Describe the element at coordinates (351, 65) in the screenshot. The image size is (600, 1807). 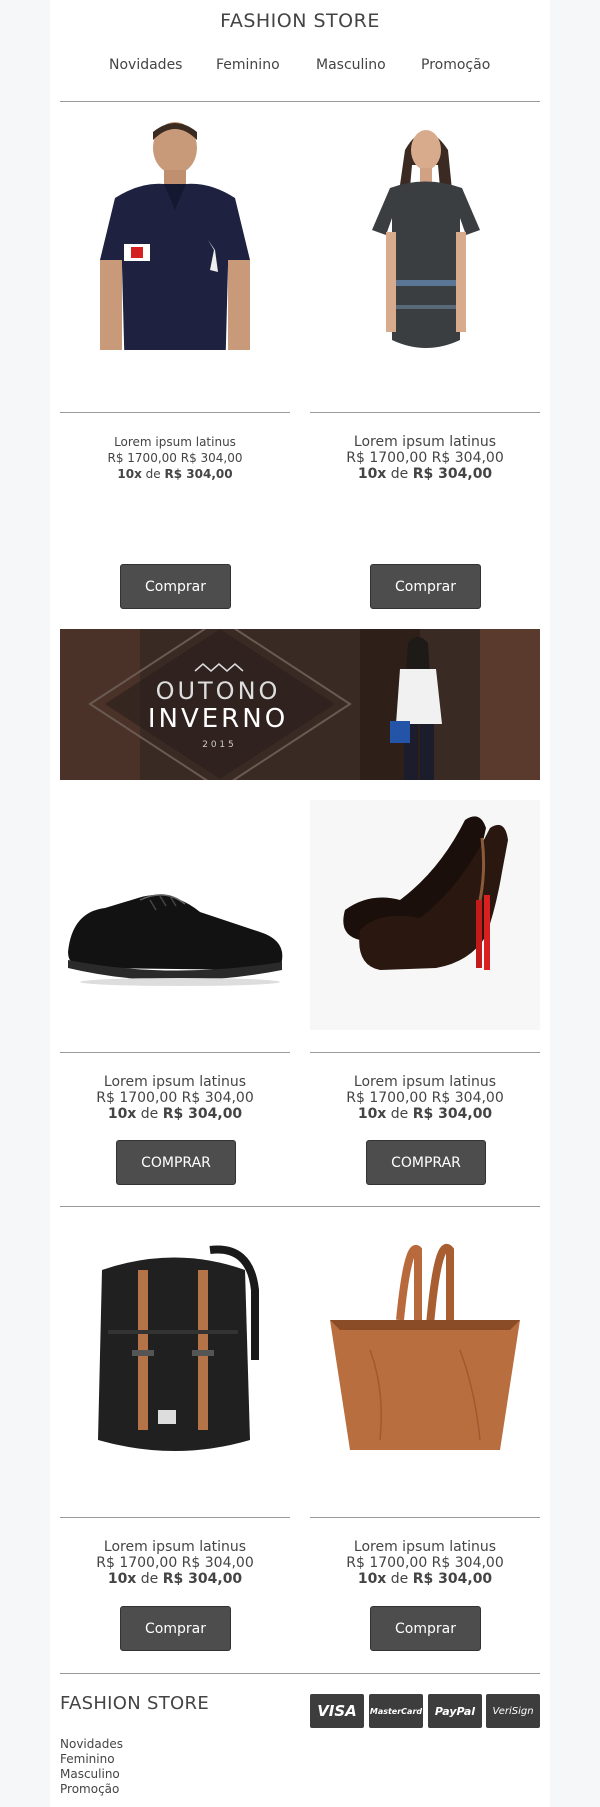
I see `nav-item-masculino: Masculino` at that location.